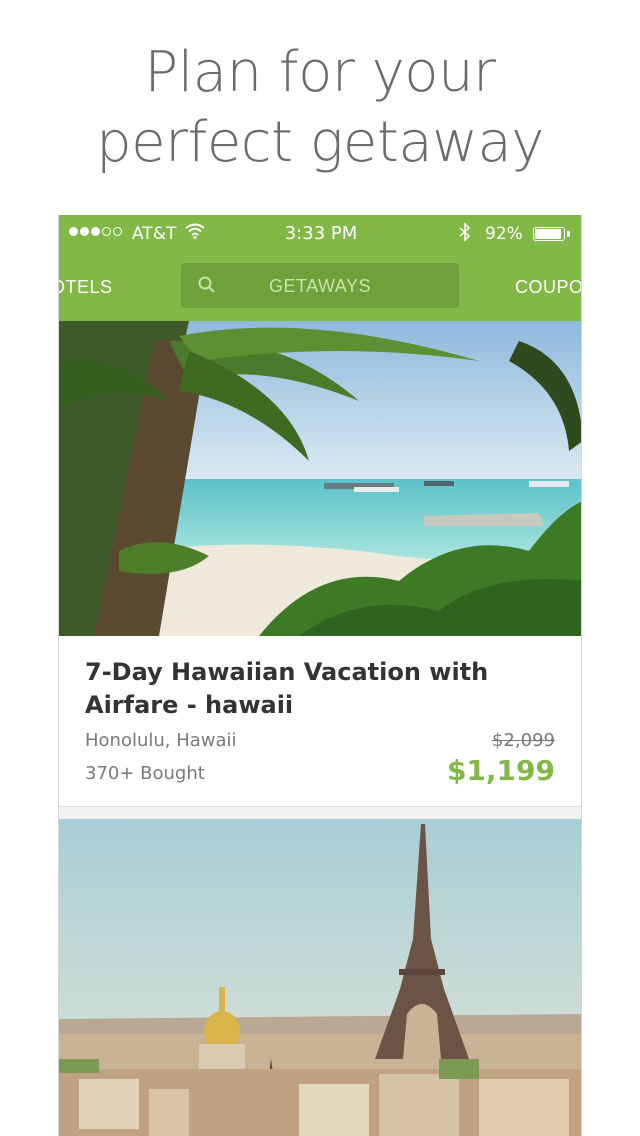 This screenshot has width=640, height=1136. Describe the element at coordinates (161, 740) in the screenshot. I see `deal-location: Honolulu, Hawaii` at that location.